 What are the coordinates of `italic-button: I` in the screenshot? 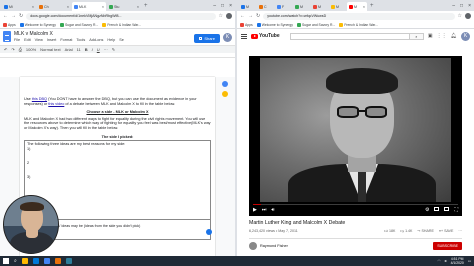 It's located at (92, 49).